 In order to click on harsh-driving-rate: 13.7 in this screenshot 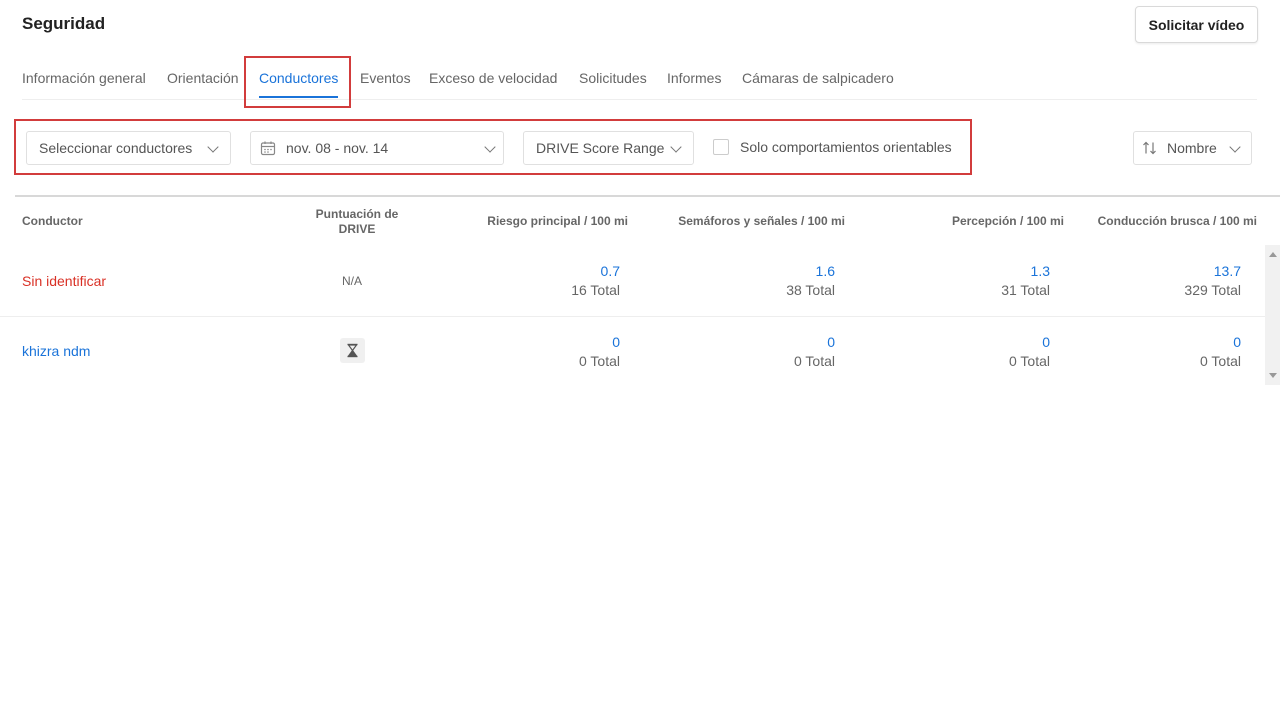, I will do `click(1191, 271)`.